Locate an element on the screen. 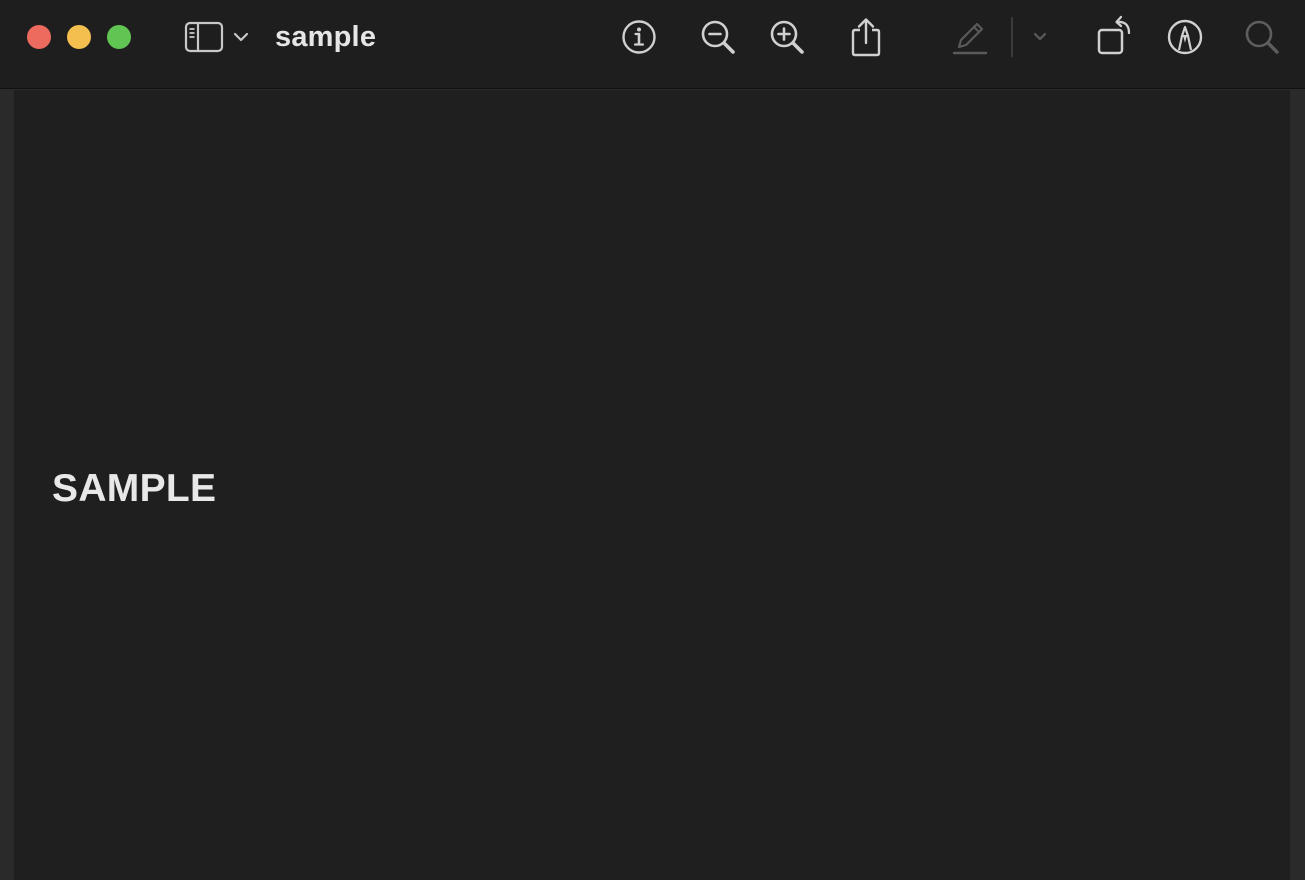 The image size is (1305, 880). search-button is located at coordinates (1262, 37).